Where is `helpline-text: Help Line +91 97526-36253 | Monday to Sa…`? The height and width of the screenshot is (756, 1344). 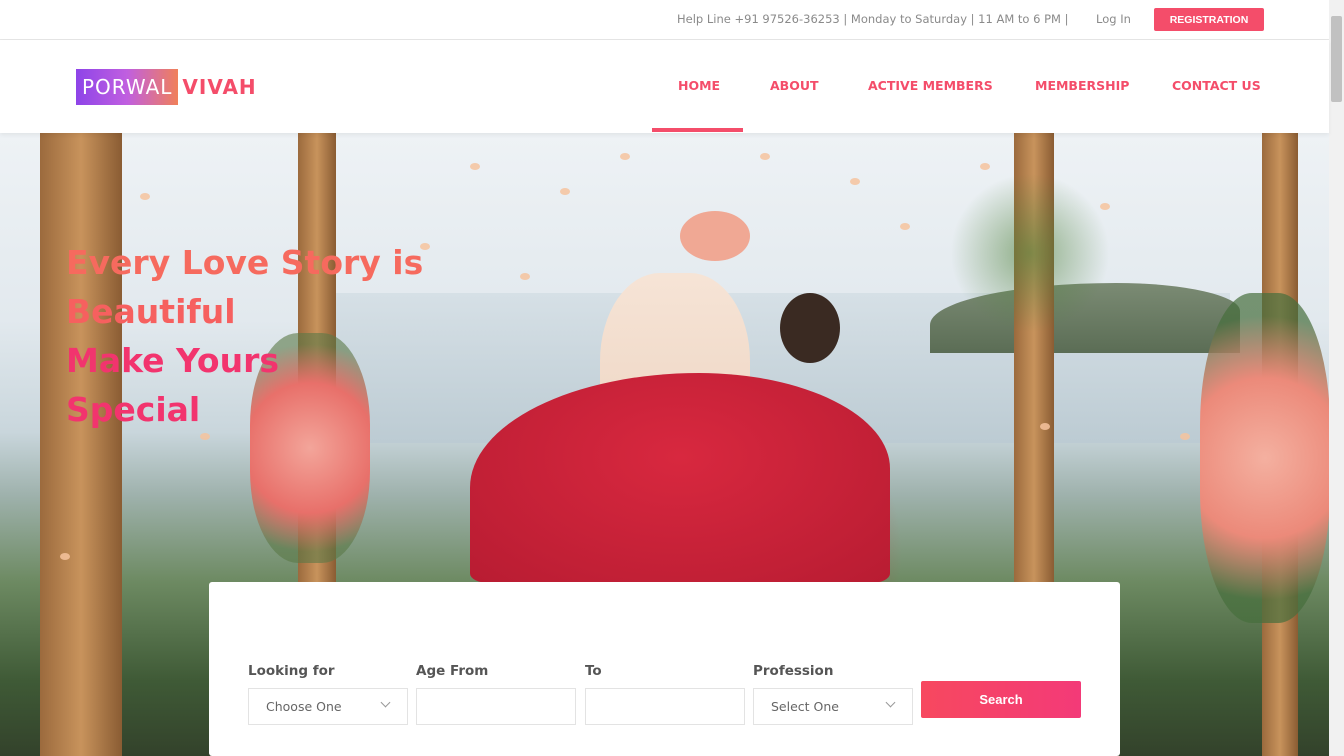 helpline-text: Help Line +91 97526-36253 | Monday to Sa… is located at coordinates (873, 19).